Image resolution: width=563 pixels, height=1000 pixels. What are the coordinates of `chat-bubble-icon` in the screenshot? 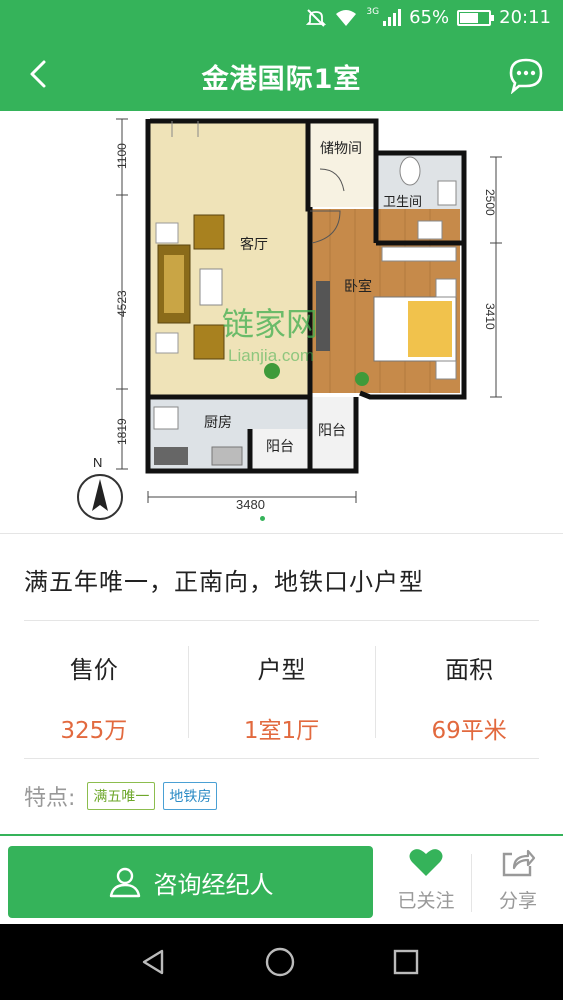 It's located at (526, 76).